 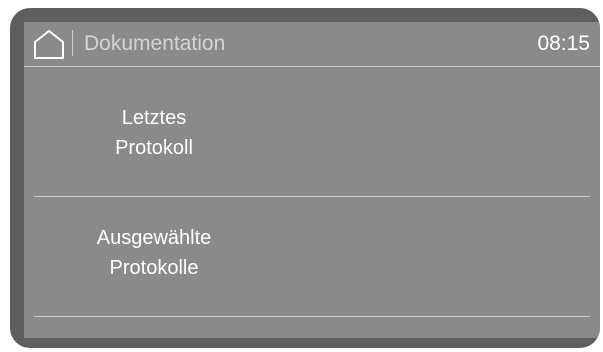 I want to click on header-bar: Dokumentation 08:15, so click(x=312, y=44).